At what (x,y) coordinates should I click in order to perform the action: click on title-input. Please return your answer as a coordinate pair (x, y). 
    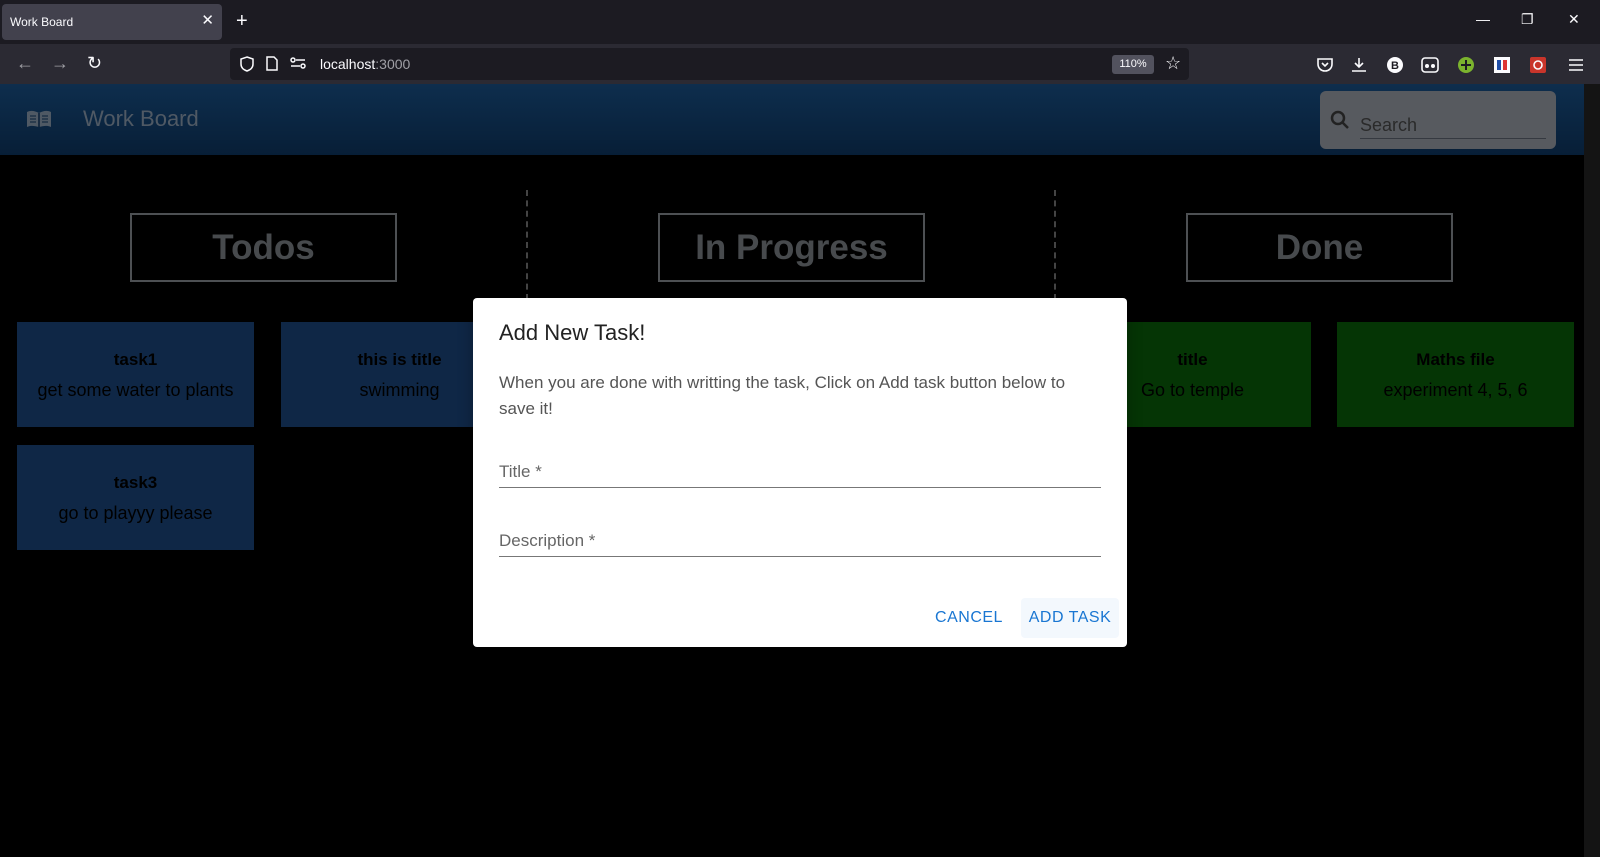
    Looking at the image, I should click on (800, 468).